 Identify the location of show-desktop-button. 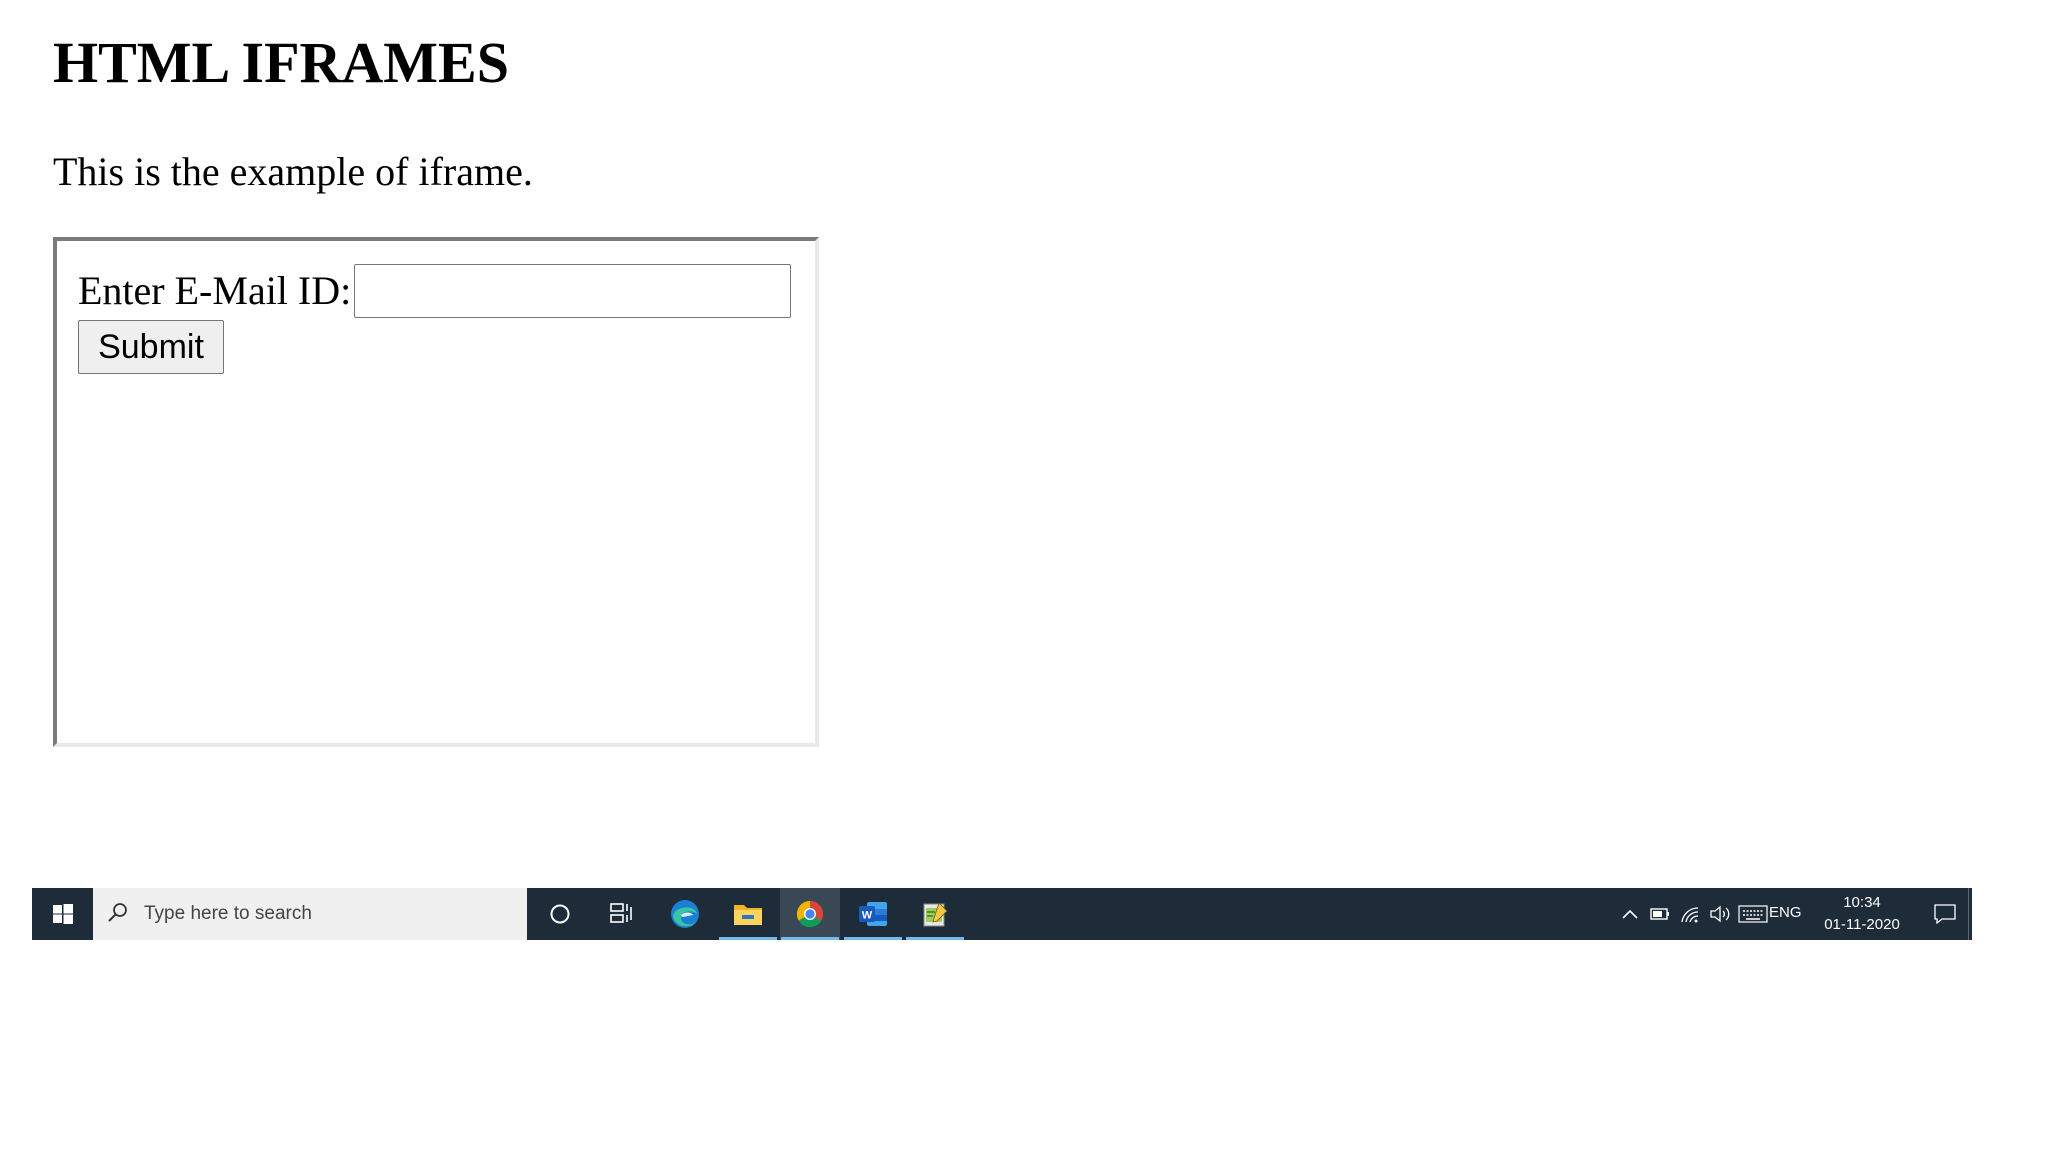
(1970, 914).